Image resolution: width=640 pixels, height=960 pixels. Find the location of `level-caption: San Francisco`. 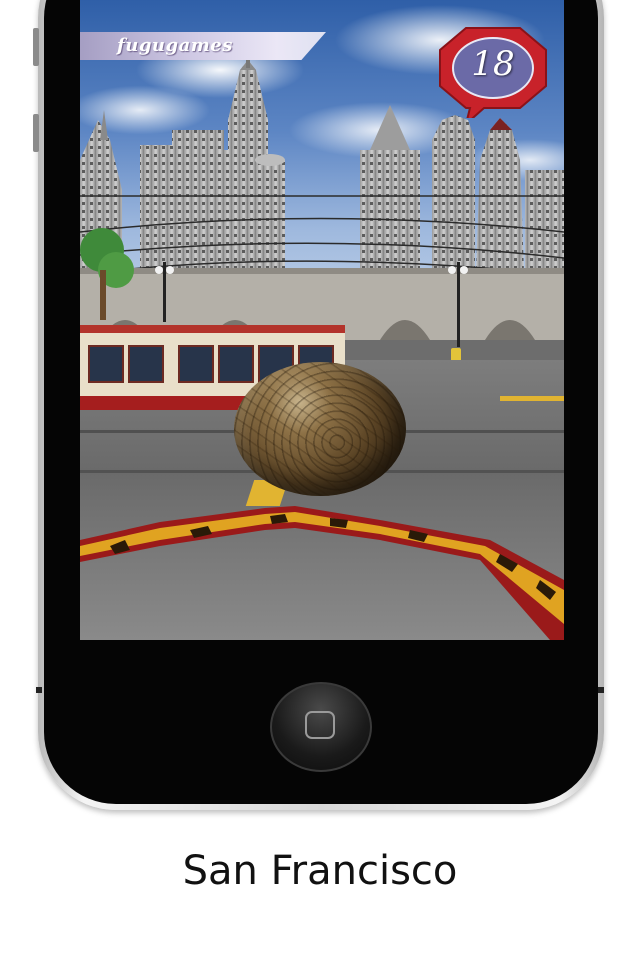

level-caption: San Francisco is located at coordinates (320, 871).